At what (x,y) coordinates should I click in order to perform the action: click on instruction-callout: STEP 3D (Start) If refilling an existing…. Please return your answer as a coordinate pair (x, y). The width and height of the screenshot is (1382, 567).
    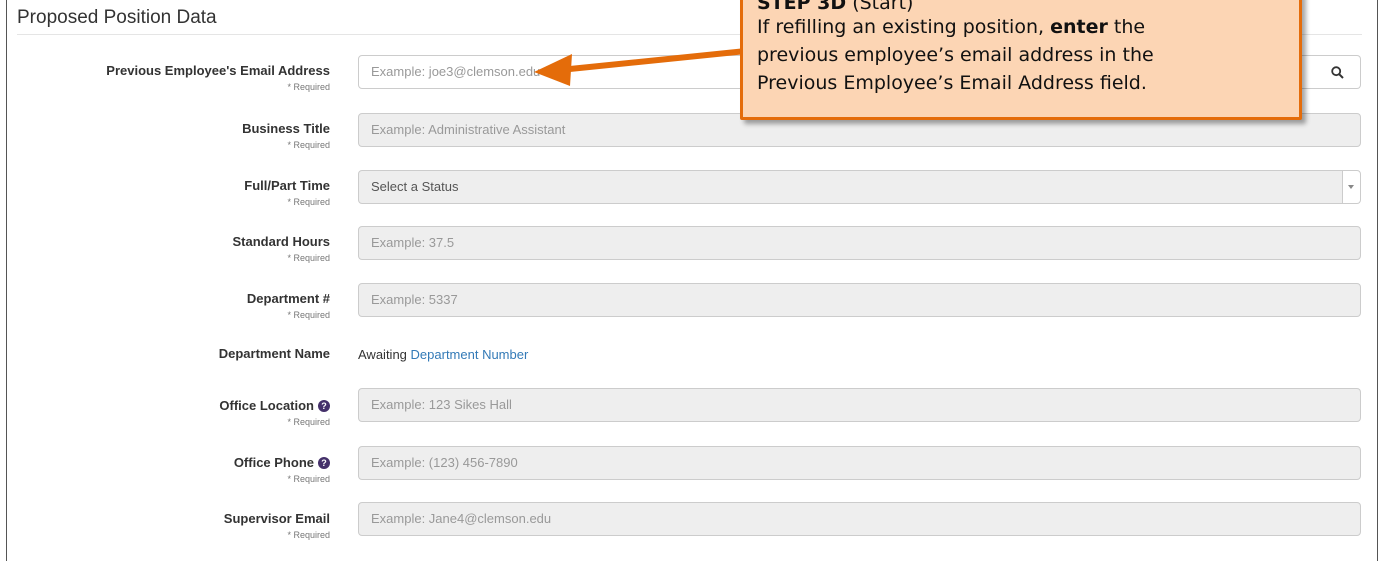
    Looking at the image, I should click on (1021, 60).